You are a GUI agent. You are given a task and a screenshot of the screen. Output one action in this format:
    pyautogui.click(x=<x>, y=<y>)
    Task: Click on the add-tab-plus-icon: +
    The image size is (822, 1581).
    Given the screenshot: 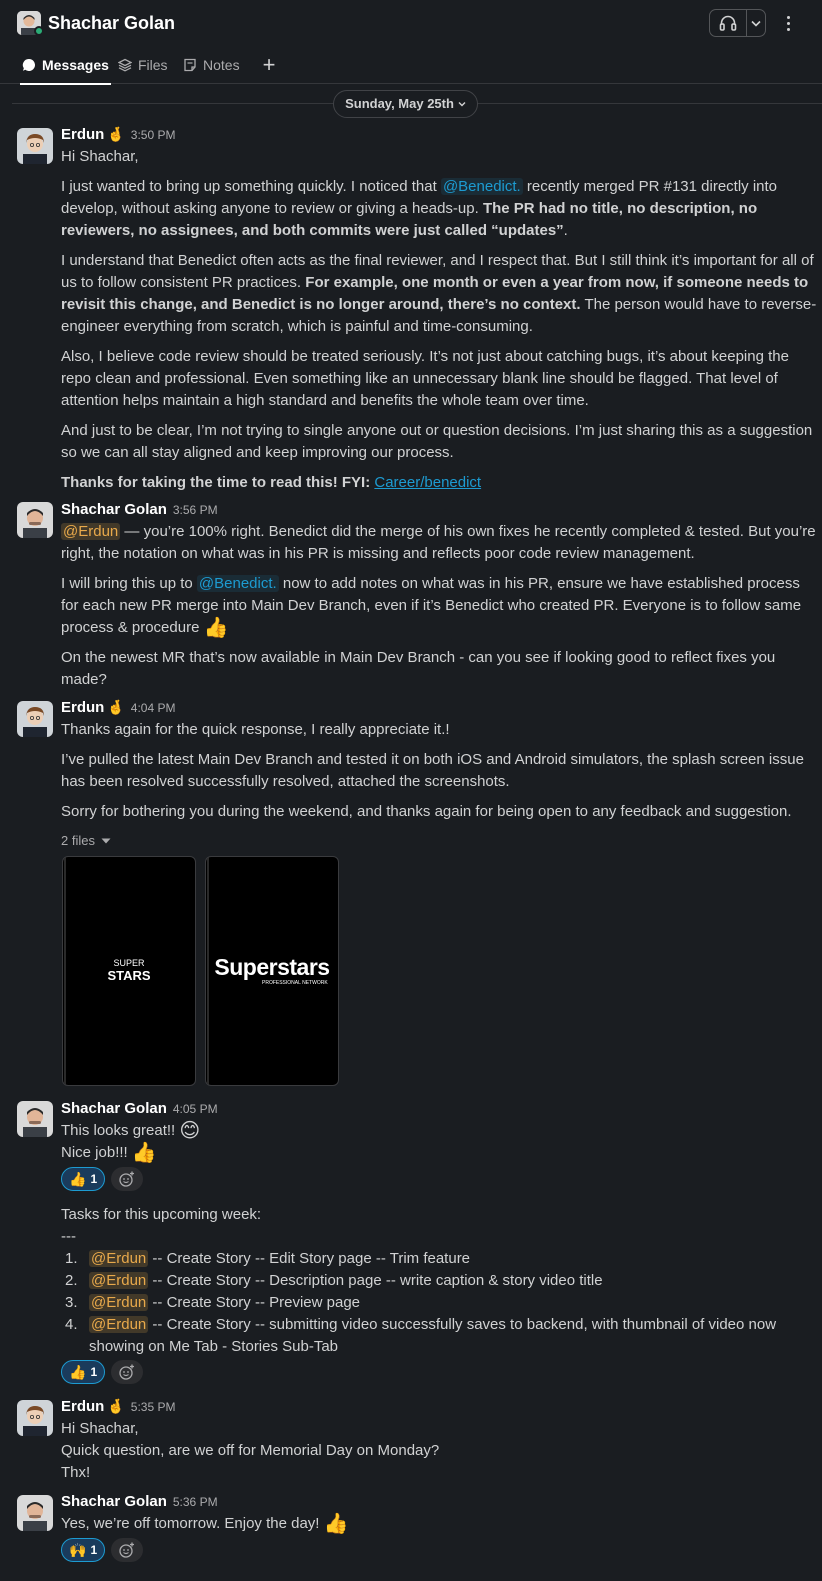 What is the action you would take?
    pyautogui.click(x=269, y=65)
    